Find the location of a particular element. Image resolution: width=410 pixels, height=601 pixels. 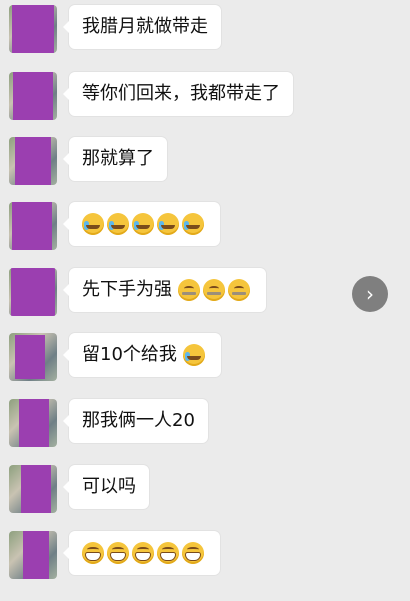

message-bubble: 可以吗 is located at coordinates (106, 487).